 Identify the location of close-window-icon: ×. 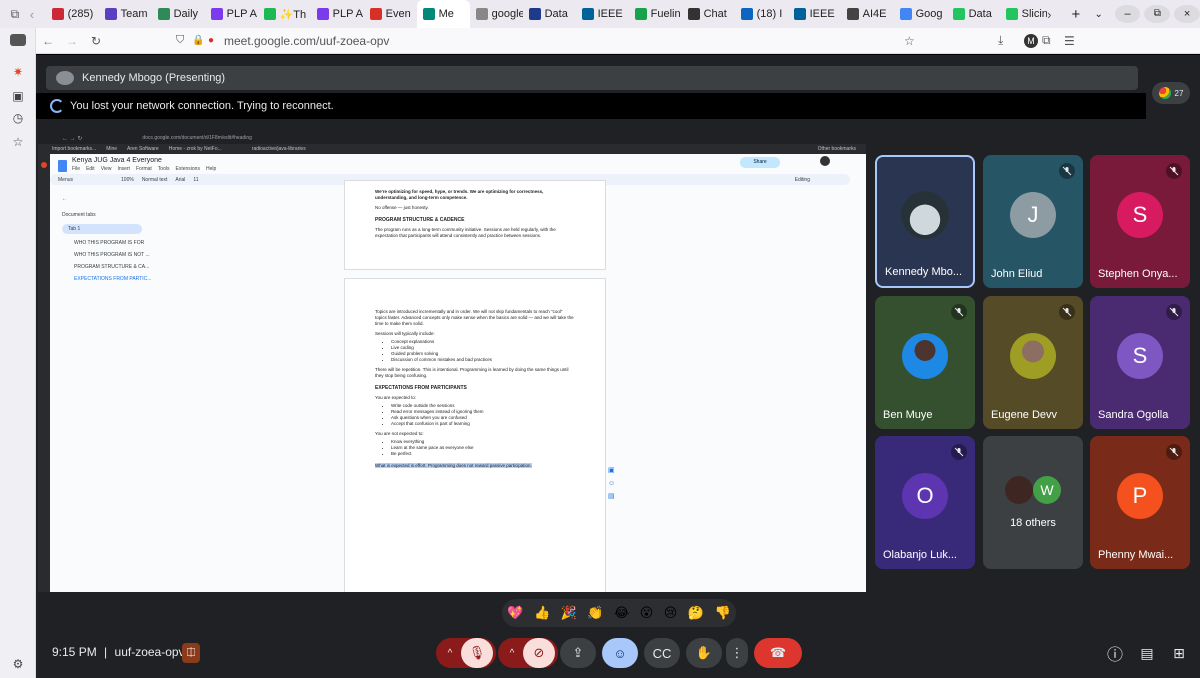
(1187, 14).